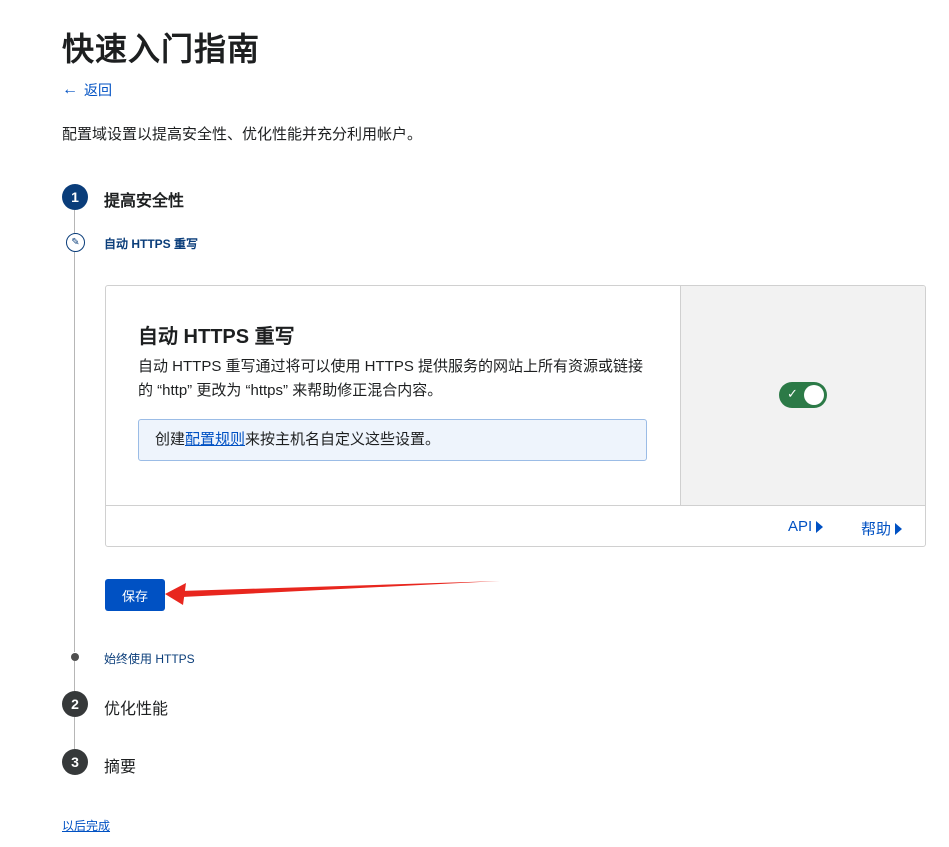 Image resolution: width=949 pixels, height=847 pixels. Describe the element at coordinates (120, 765) in the screenshot. I see `step-3-label: 摘要` at that location.